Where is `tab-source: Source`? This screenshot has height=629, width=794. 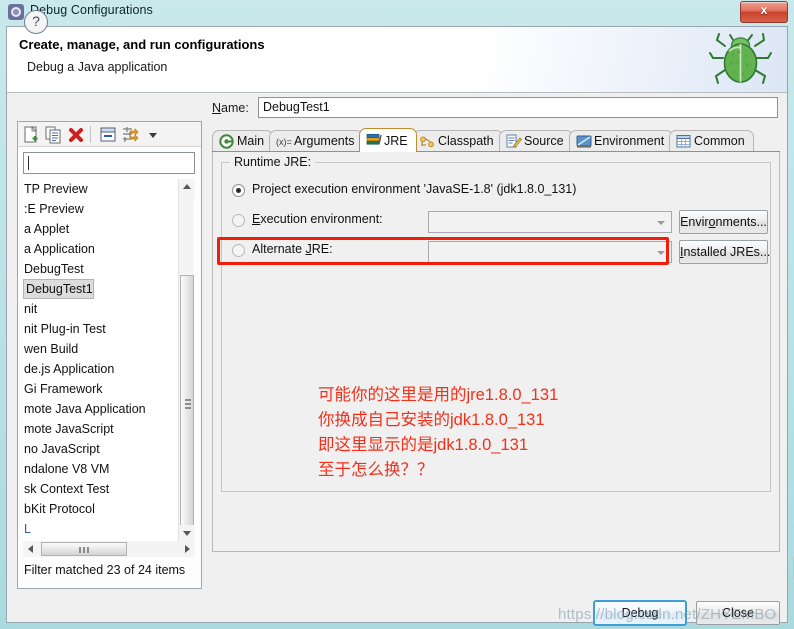
tab-source: Source is located at coordinates (536, 141).